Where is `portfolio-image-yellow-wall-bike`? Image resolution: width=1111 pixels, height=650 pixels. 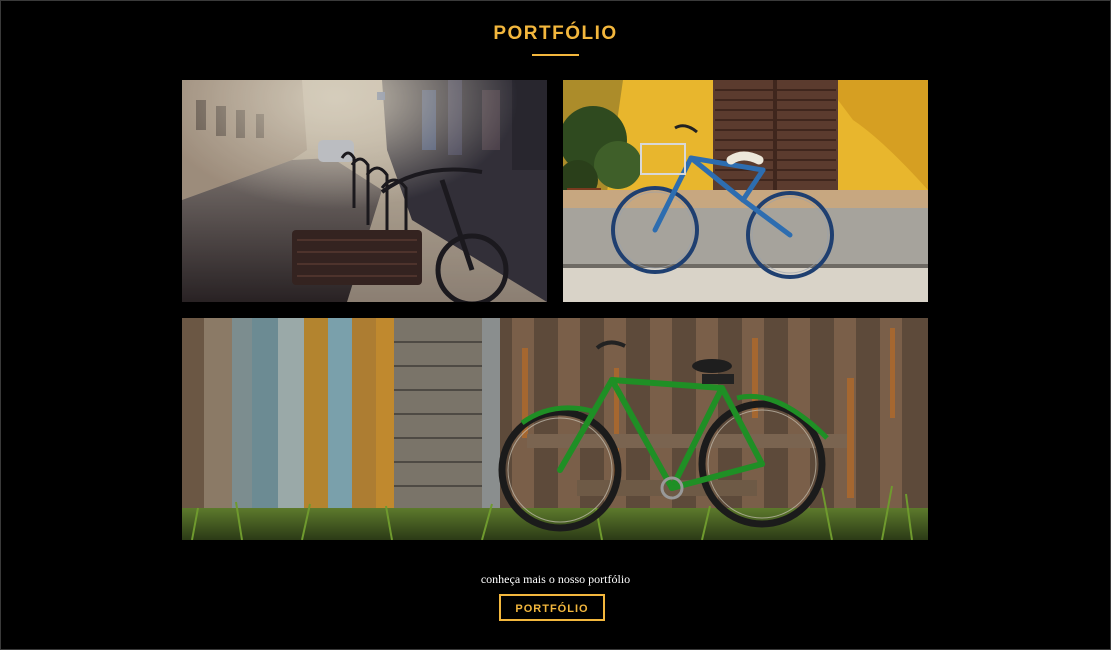 portfolio-image-yellow-wall-bike is located at coordinates (745, 191).